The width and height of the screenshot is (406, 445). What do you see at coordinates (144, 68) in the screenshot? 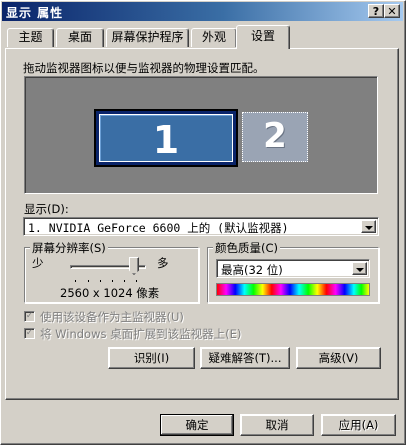
I see `monitor-instructions: 拖动监视器图标以便与监视器的物理设置匹配。` at bounding box center [144, 68].